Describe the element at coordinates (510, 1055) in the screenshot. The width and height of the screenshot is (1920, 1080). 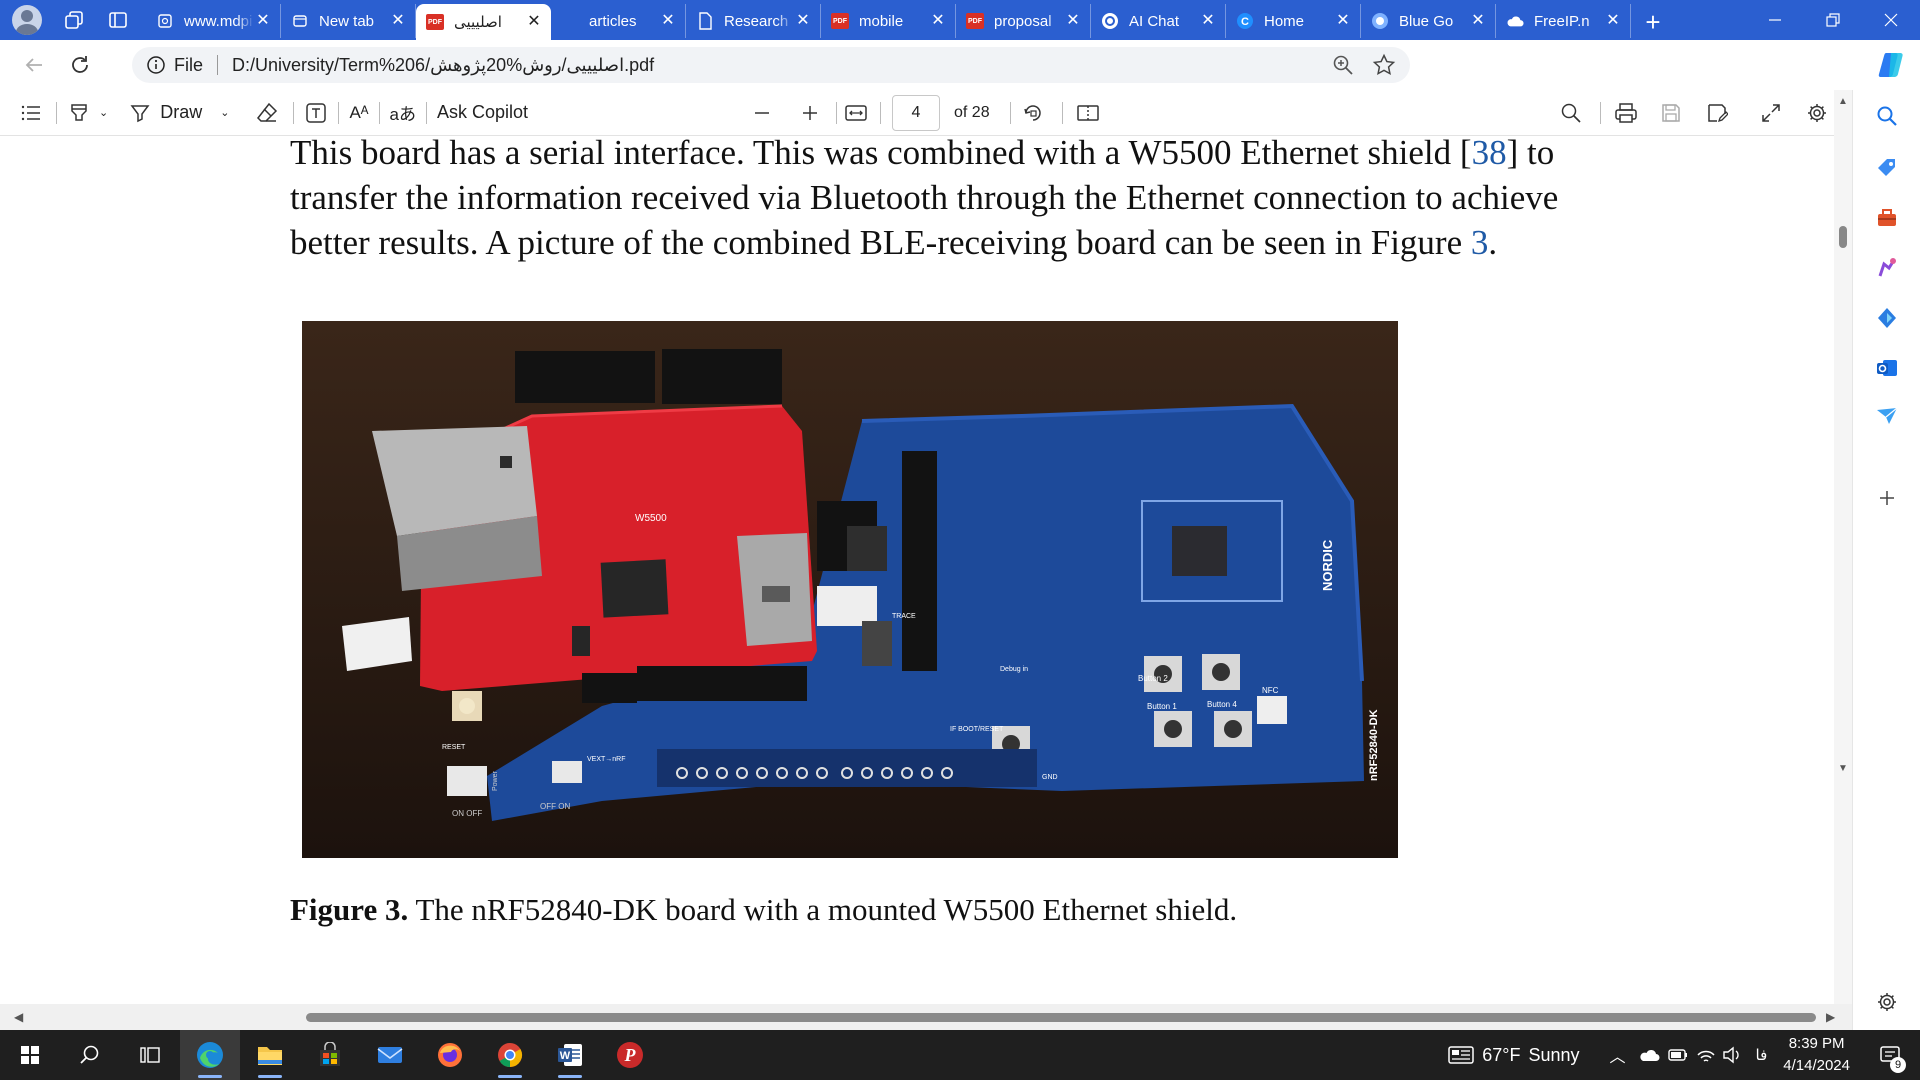
I see `taskbar-chrome` at that location.